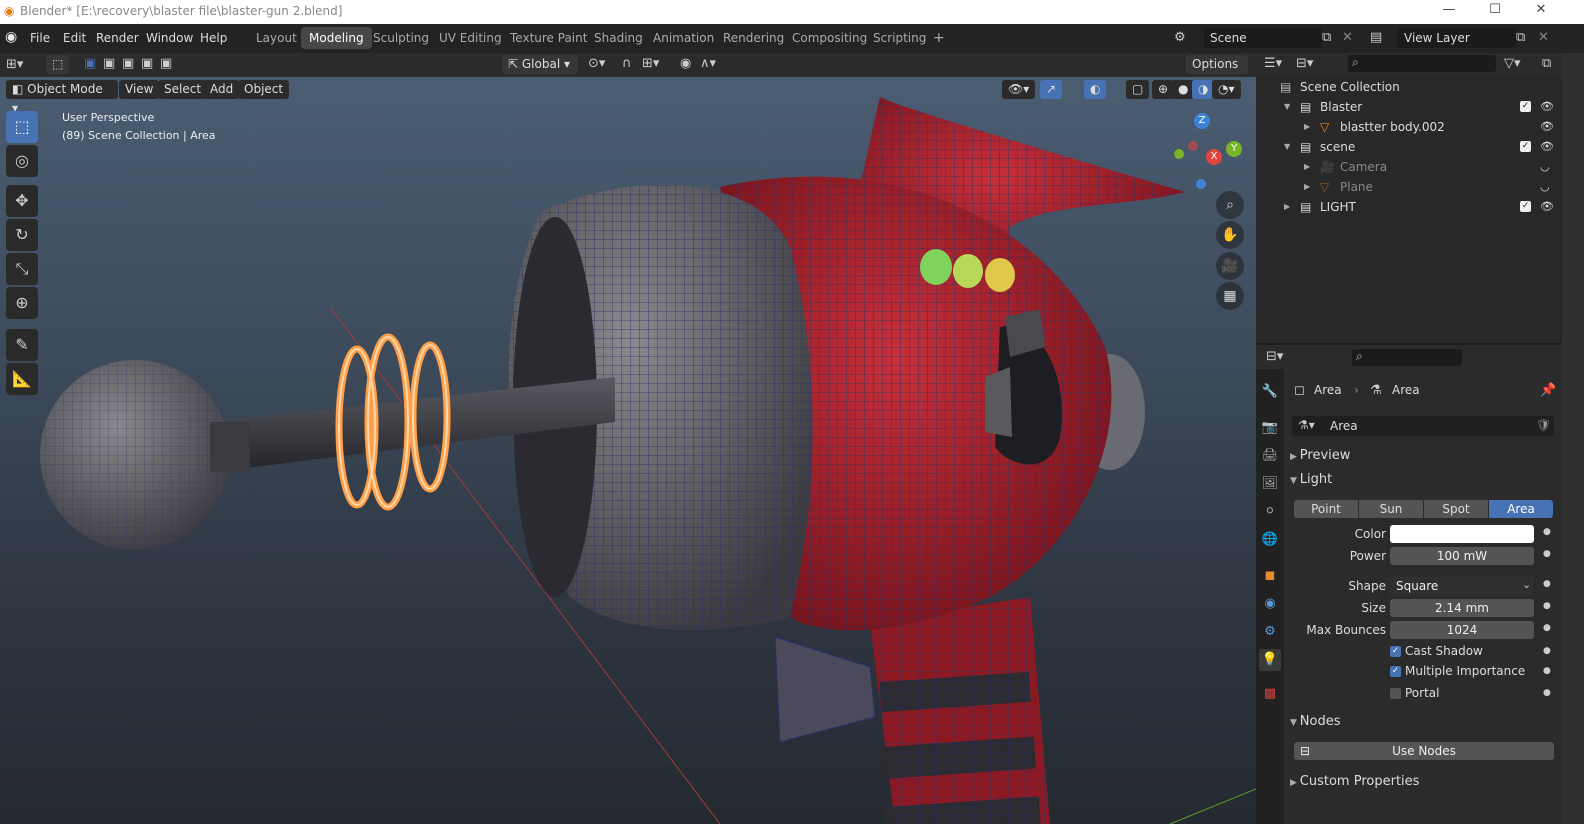 This screenshot has height=824, width=1584. What do you see at coordinates (1462, 608) in the screenshot?
I see `field-size: 2.14 mm` at bounding box center [1462, 608].